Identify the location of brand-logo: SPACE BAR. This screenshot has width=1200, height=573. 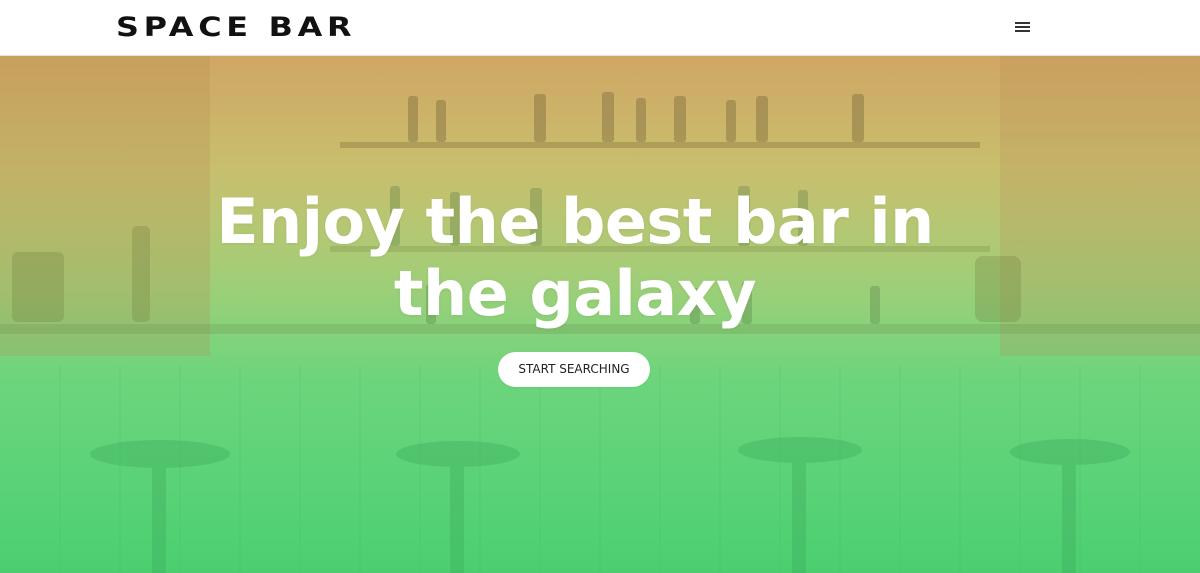
(236, 28).